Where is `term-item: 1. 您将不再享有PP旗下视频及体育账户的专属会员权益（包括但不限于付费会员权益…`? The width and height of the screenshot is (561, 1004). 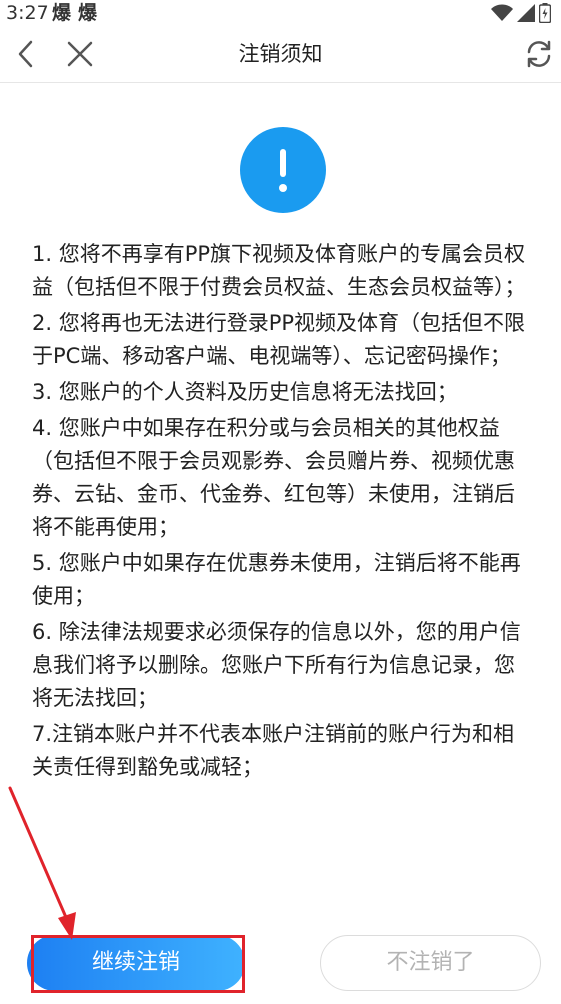 term-item: 1. 您将不再享有PP旗下视频及体育账户的专属会员权益（包括但不限于付费会员权益… is located at coordinates (279, 270).